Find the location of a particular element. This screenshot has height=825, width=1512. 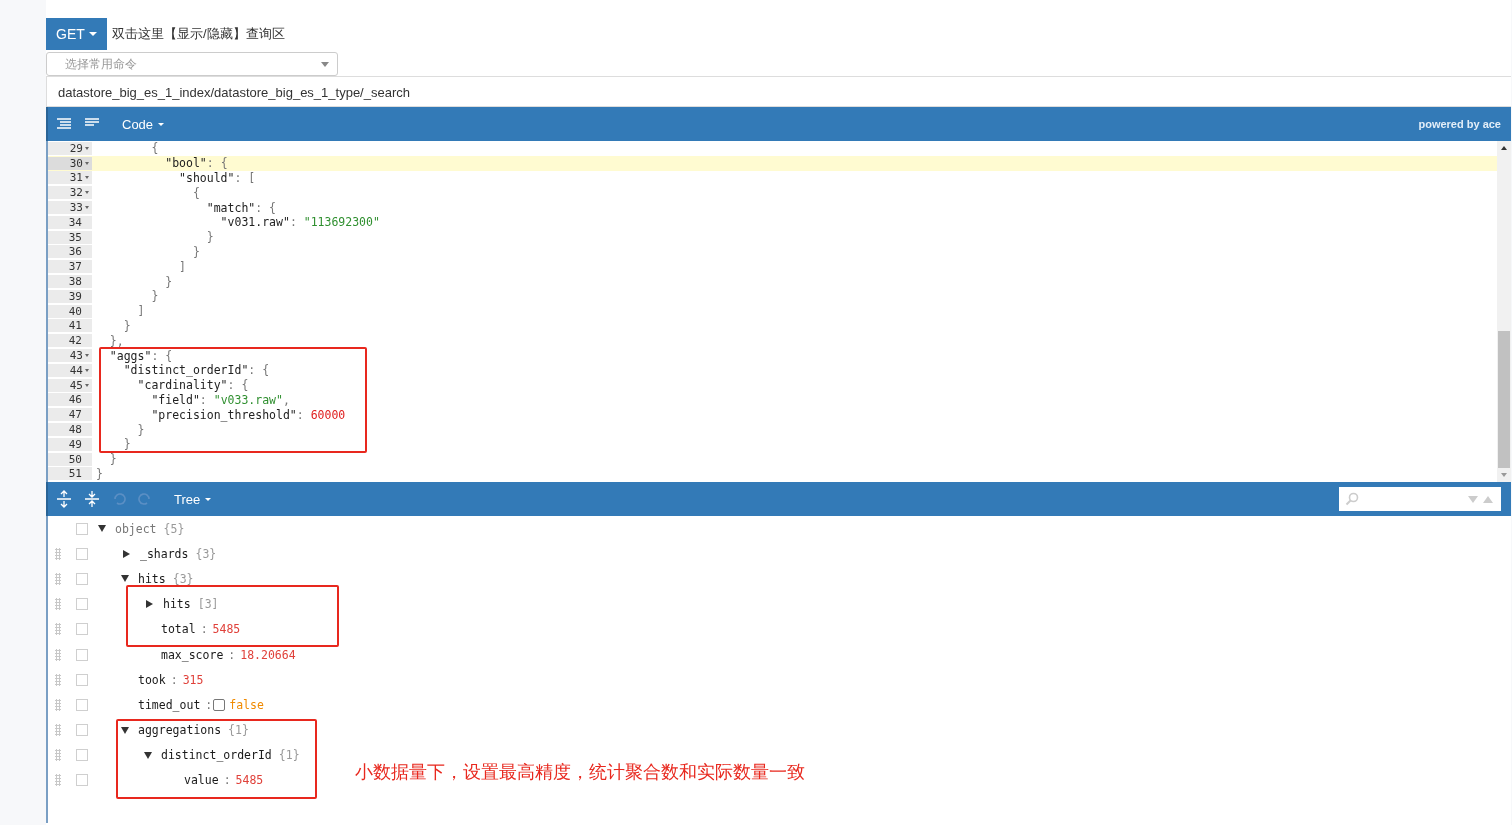

line-number: 51 is located at coordinates (75, 474).